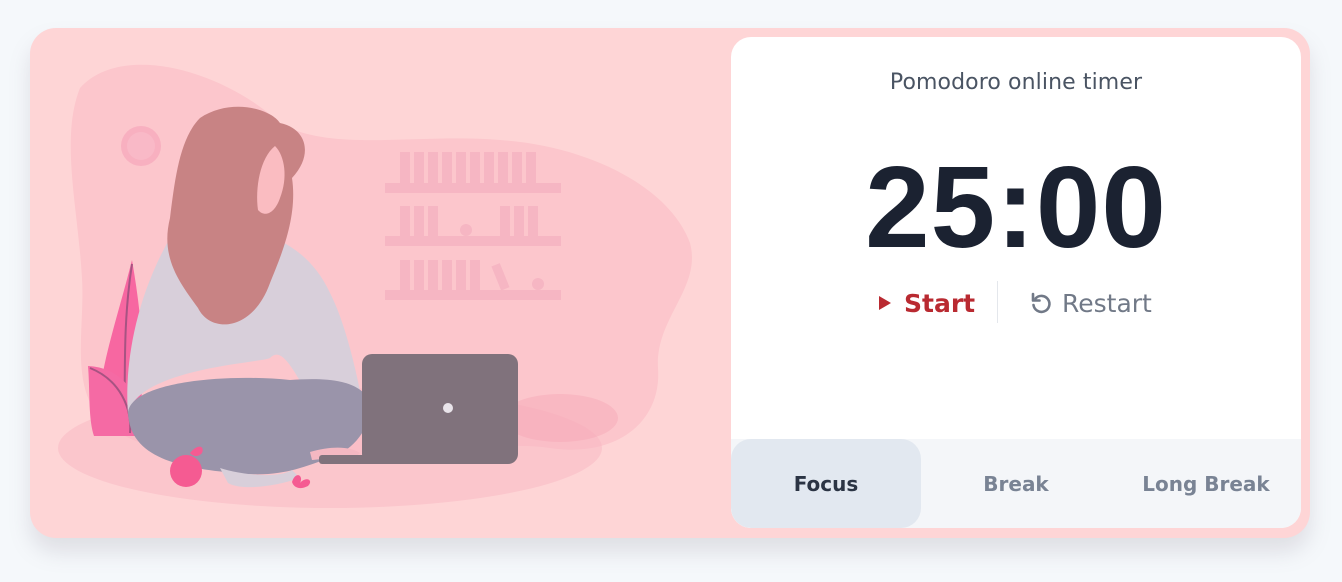  I want to click on timer-title: Pomodoro online timer, so click(1016, 82).